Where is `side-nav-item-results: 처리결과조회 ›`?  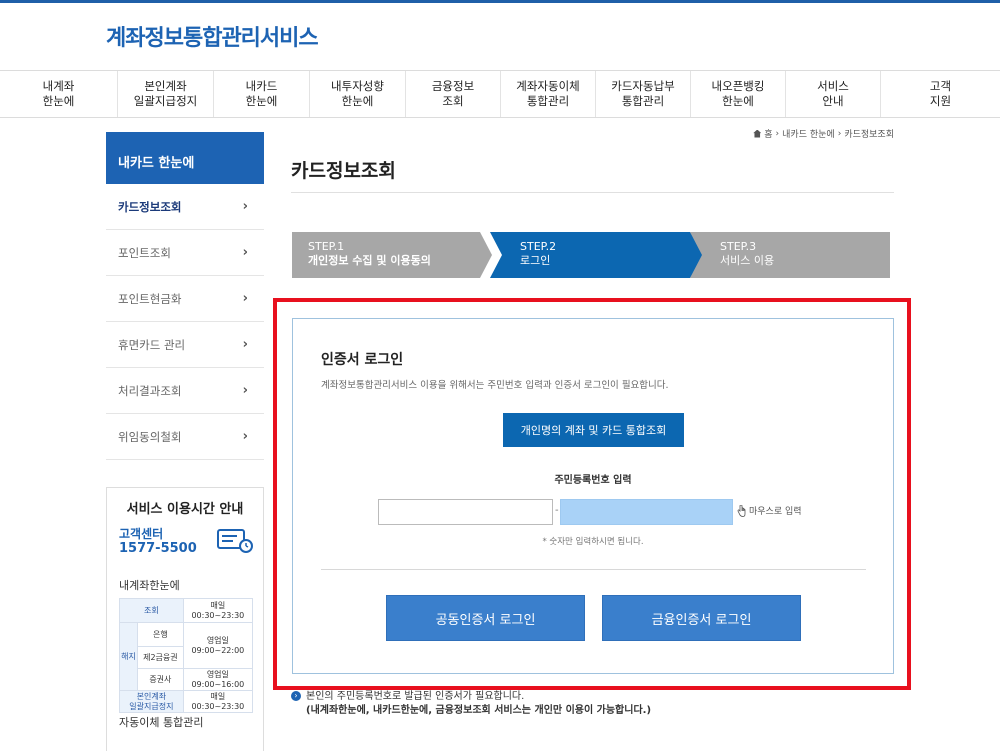 side-nav-item-results: 처리결과조회 › is located at coordinates (185, 391).